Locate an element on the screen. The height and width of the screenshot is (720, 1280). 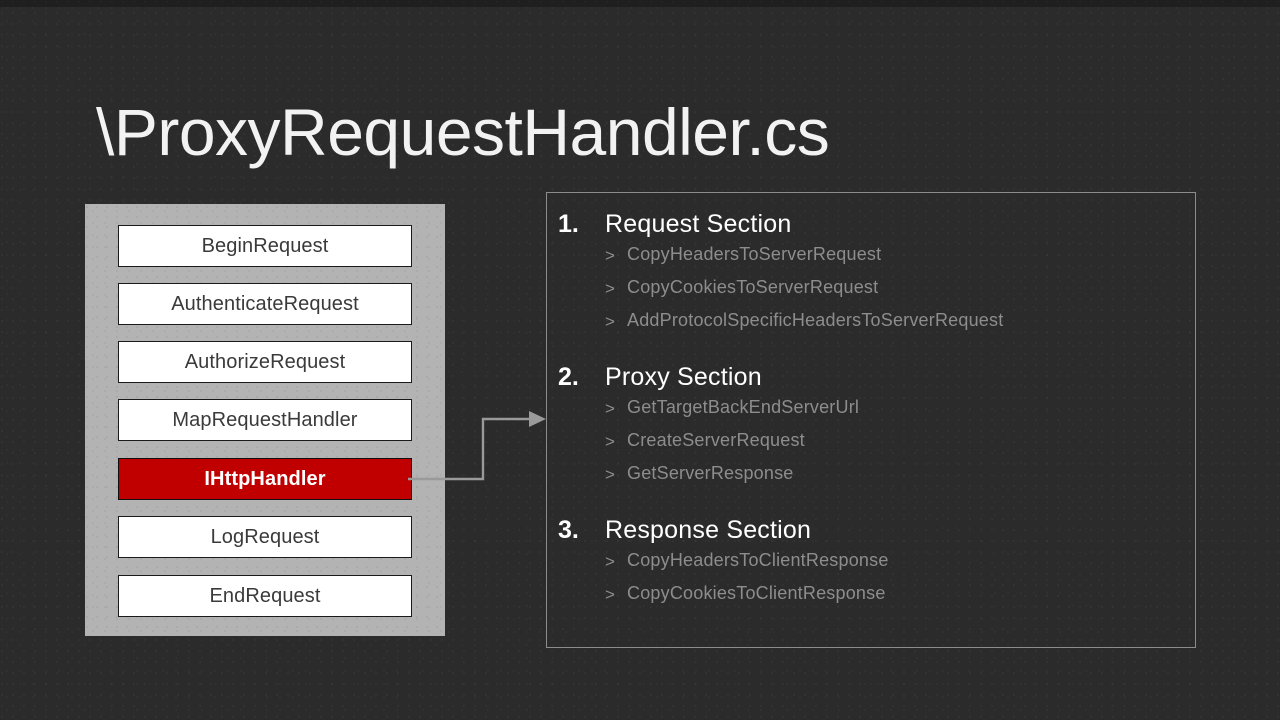
pipeline-stage-label: AuthorizeRequest is located at coordinates (265, 361).